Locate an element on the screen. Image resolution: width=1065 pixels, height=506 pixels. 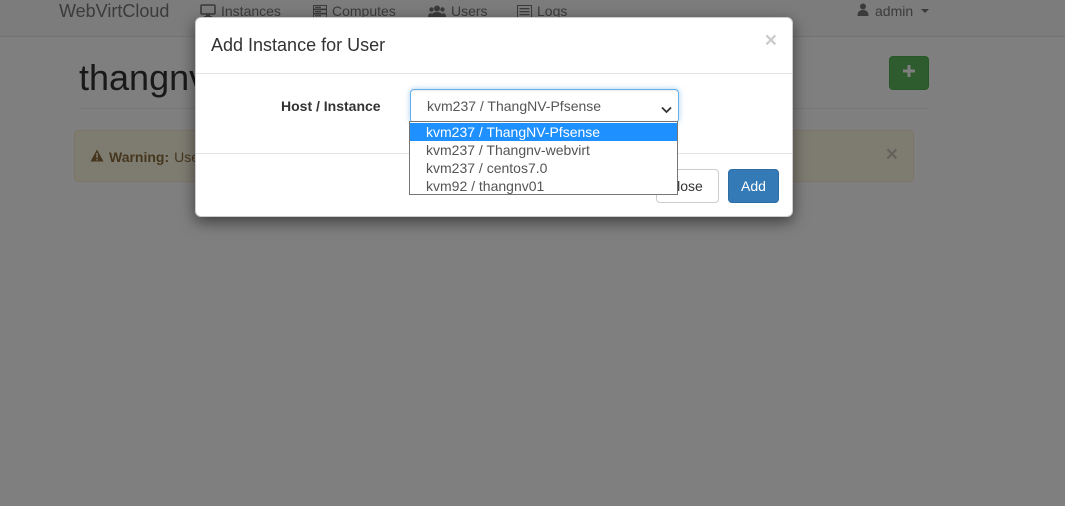
add-button: Add is located at coordinates (753, 186).